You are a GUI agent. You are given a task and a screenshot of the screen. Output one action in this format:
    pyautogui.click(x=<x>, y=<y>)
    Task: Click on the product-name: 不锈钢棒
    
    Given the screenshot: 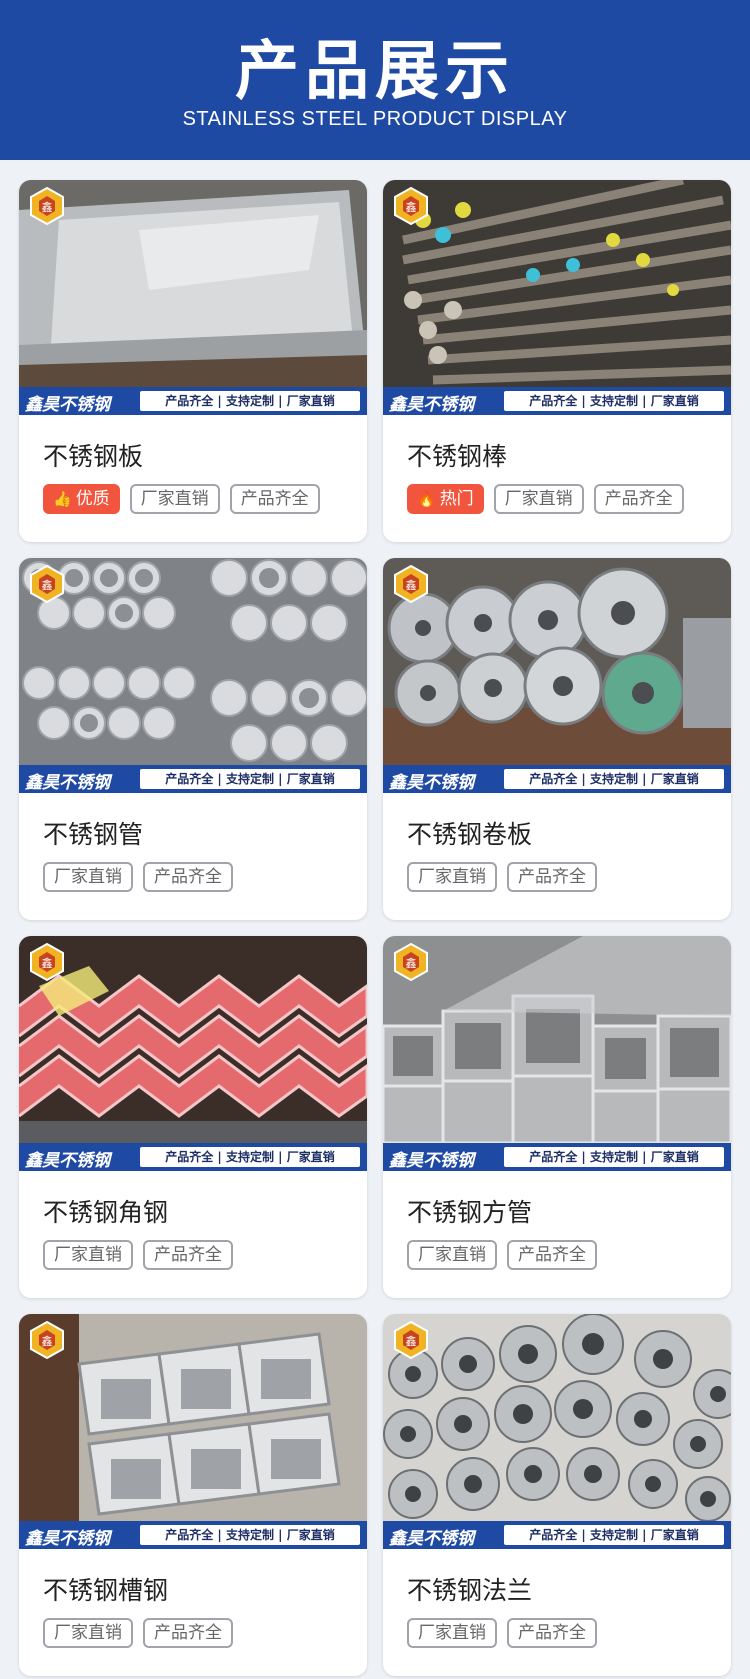 What is the action you would take?
    pyautogui.click(x=457, y=456)
    